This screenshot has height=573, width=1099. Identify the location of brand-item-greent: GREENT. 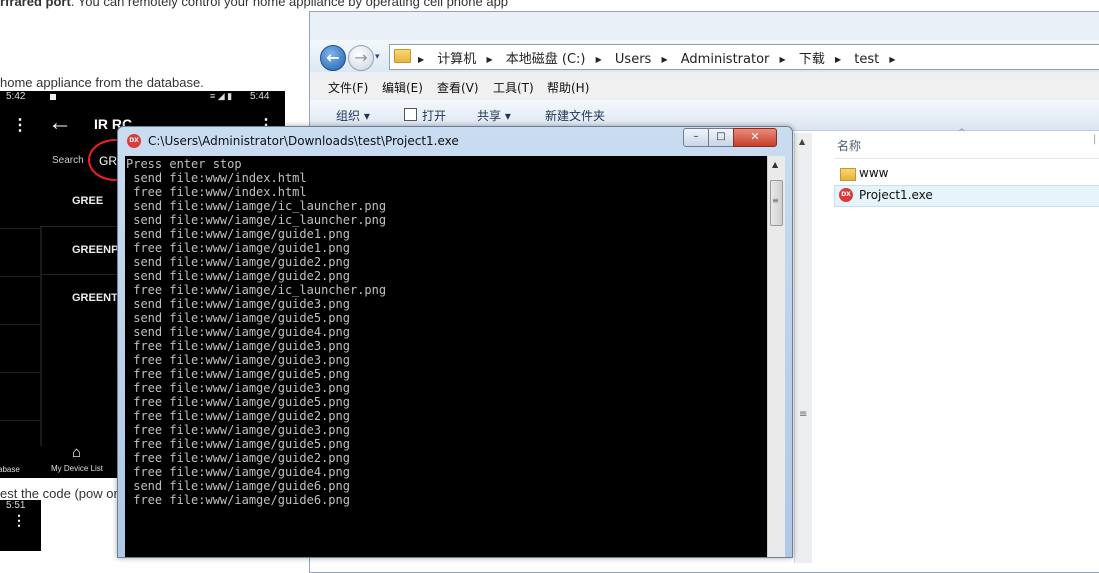
(95, 298).